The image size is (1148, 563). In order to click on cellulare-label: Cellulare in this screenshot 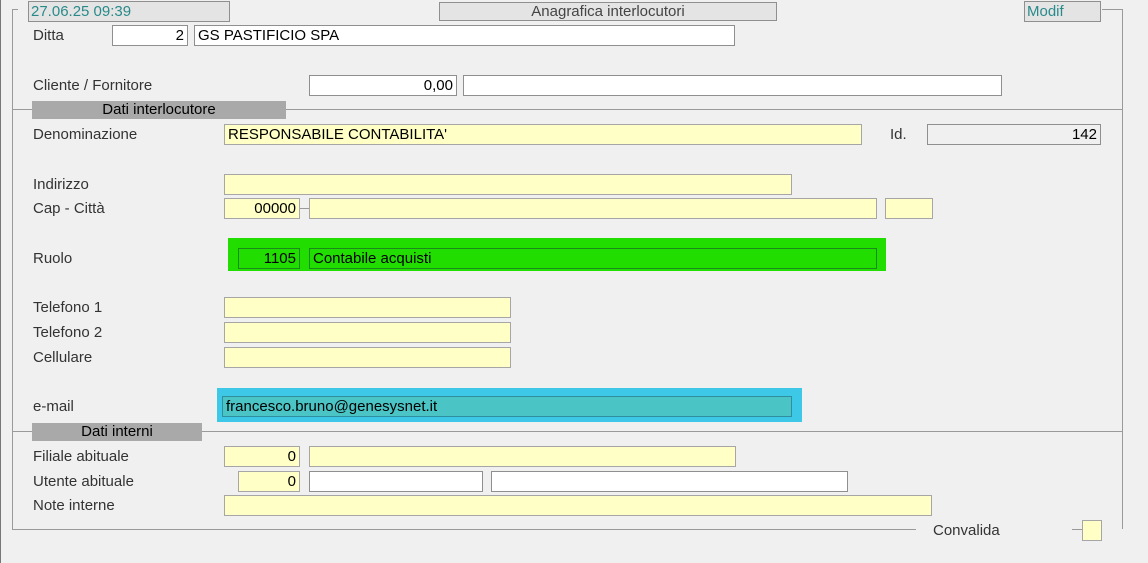, I will do `click(63, 357)`.